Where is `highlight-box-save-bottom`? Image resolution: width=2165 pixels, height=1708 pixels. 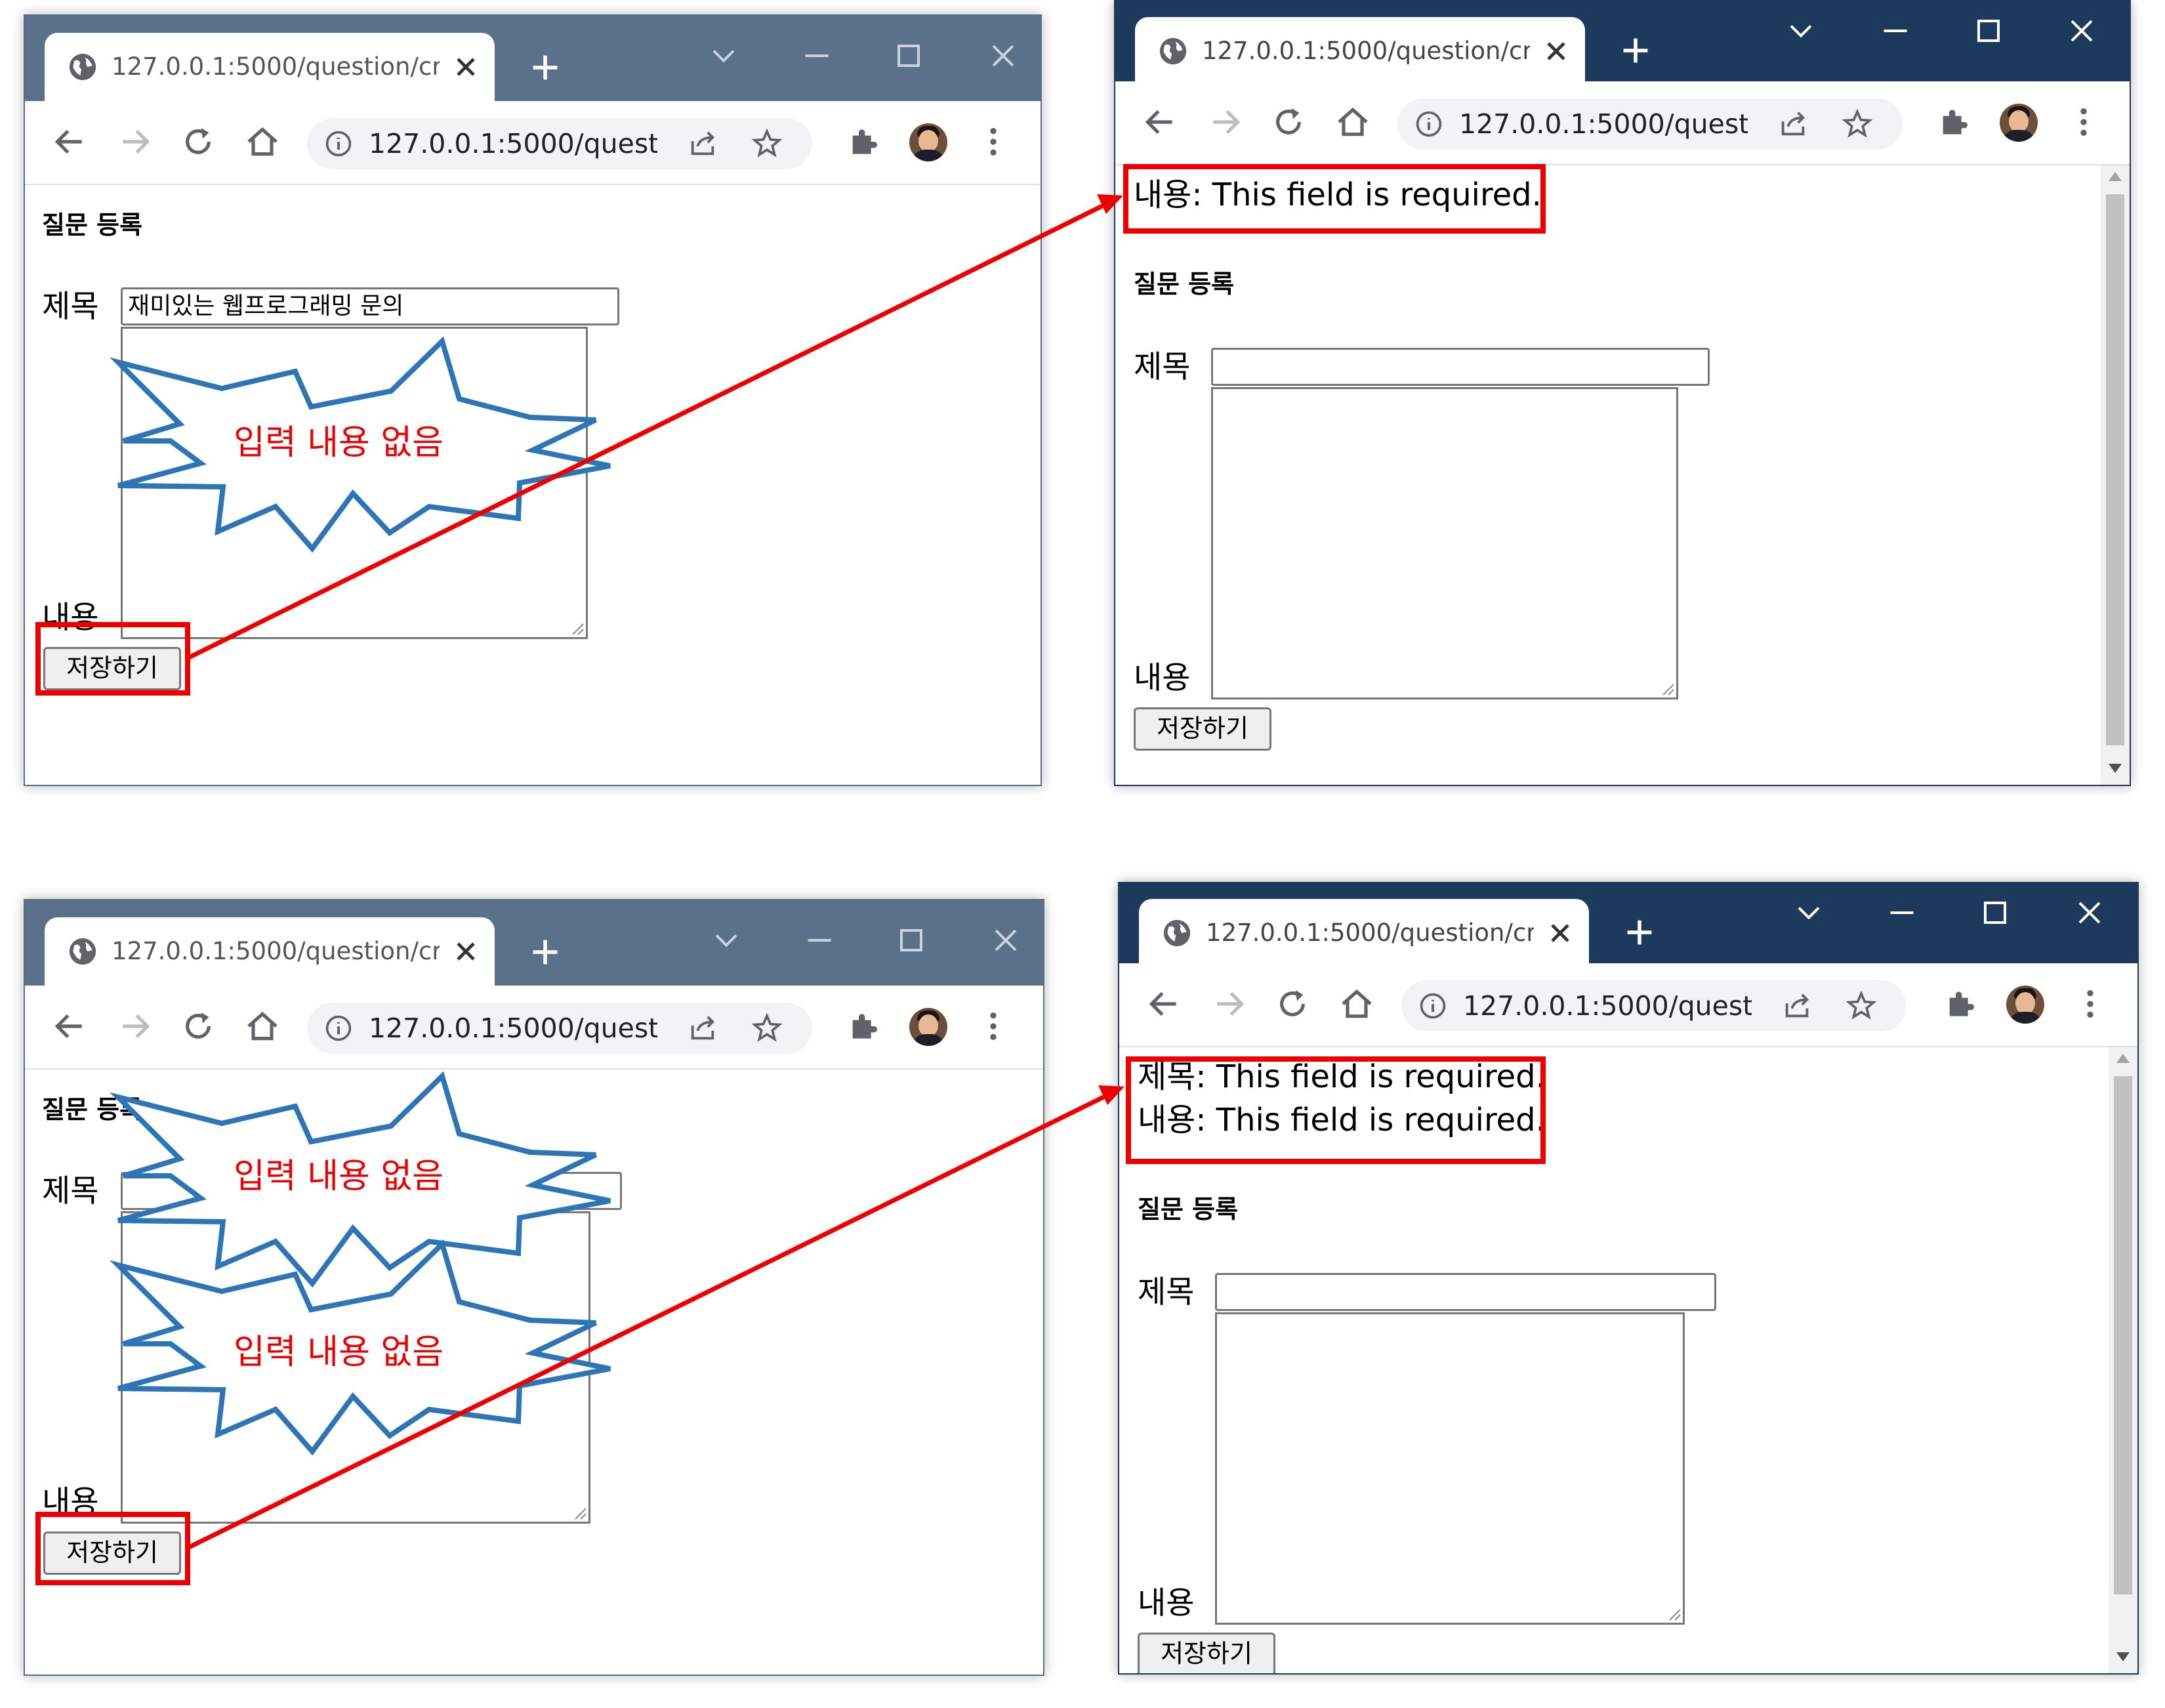
highlight-box-save-bottom is located at coordinates (112, 1548).